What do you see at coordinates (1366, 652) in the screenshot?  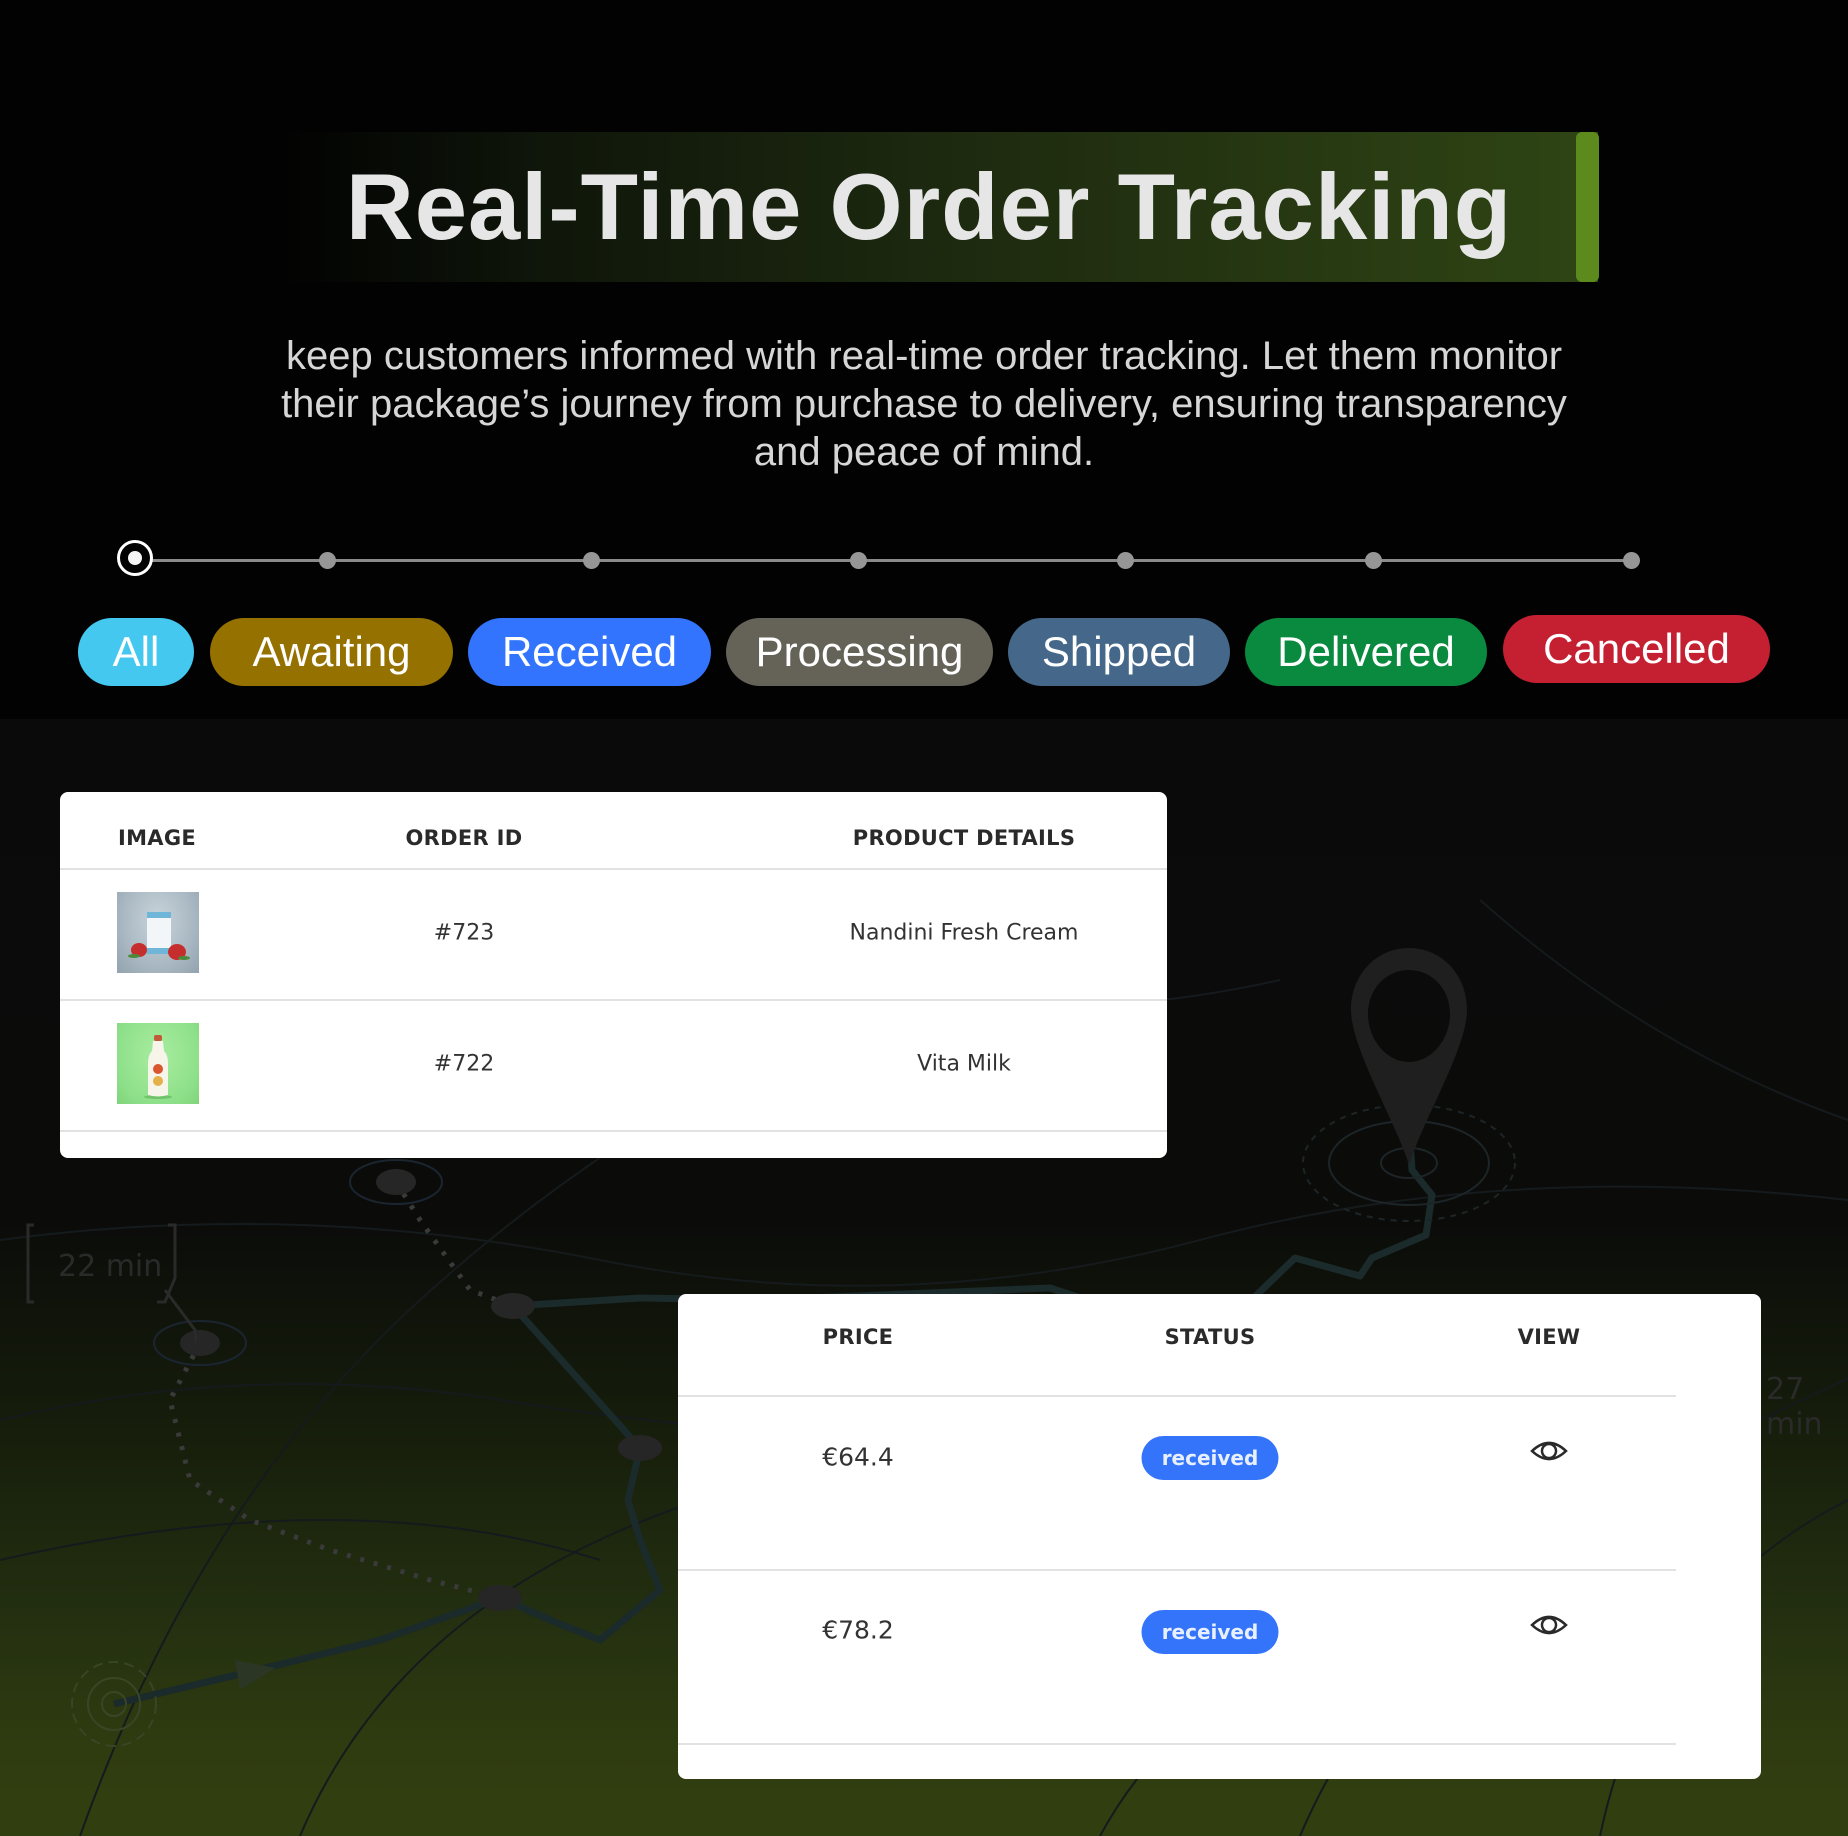 I see `filter-delivered: Delivered` at bounding box center [1366, 652].